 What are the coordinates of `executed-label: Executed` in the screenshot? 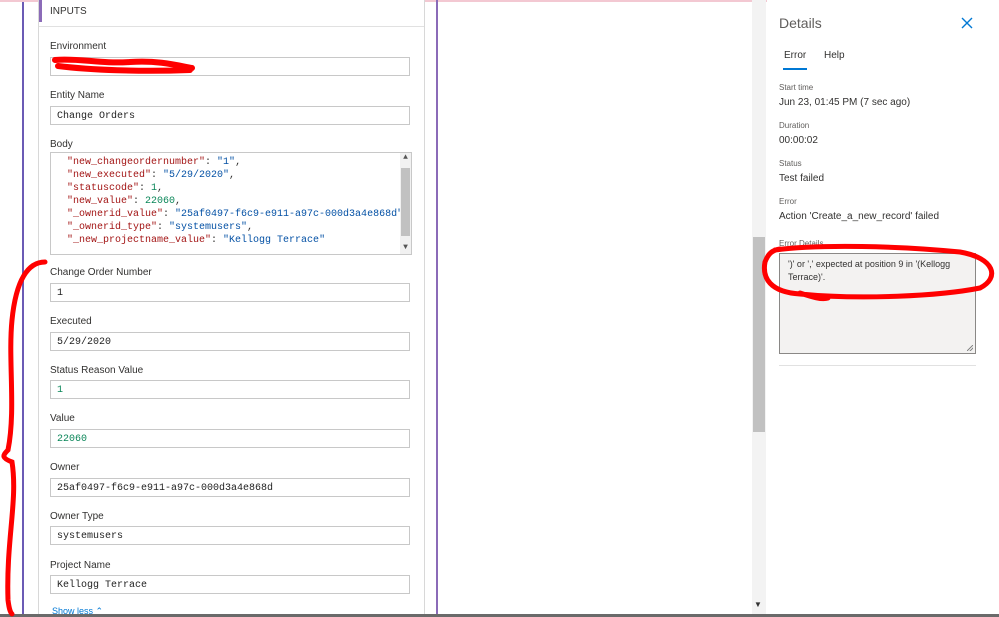 It's located at (71, 321).